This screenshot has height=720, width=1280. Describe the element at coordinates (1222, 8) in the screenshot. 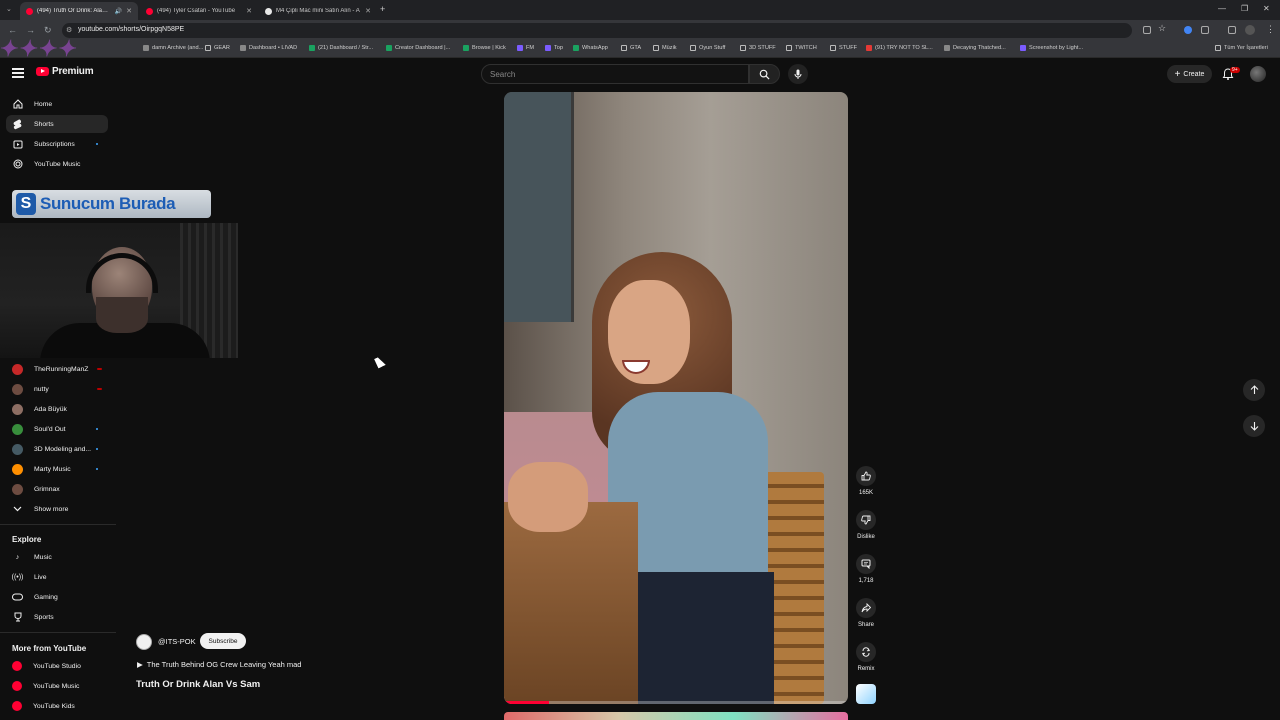

I see `minimize-icon: —` at that location.